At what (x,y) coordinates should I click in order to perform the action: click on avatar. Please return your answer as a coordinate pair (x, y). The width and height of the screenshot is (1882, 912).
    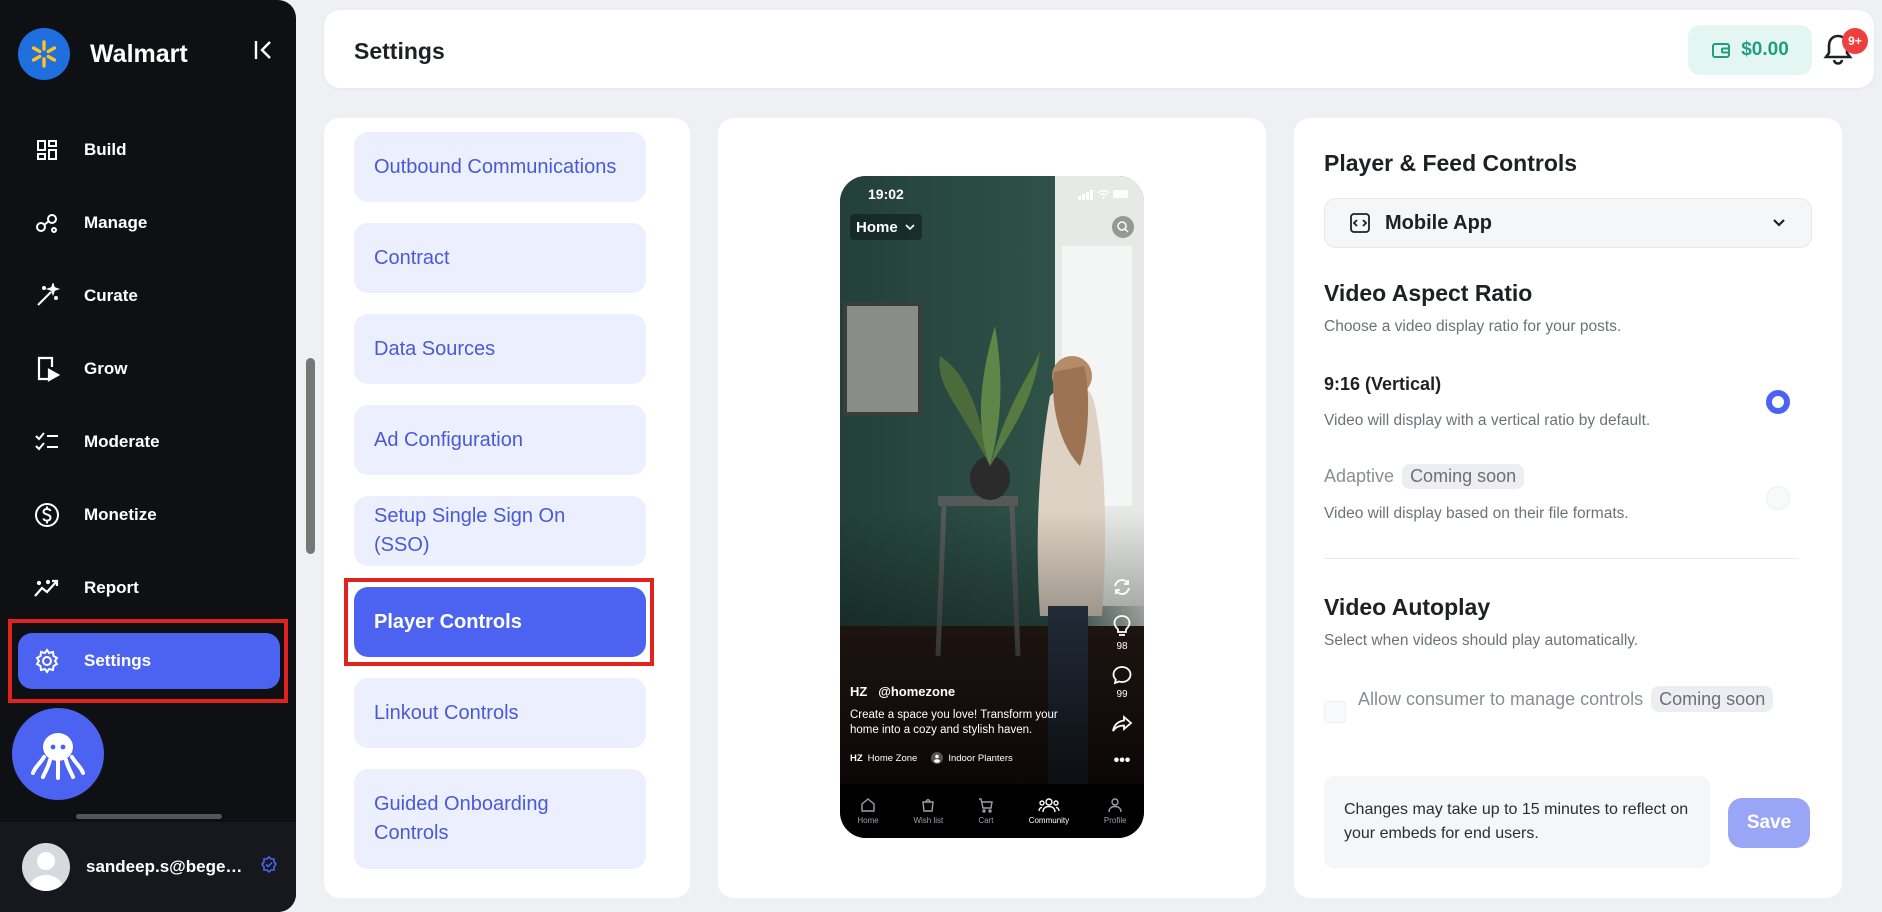
    Looking at the image, I should click on (46, 867).